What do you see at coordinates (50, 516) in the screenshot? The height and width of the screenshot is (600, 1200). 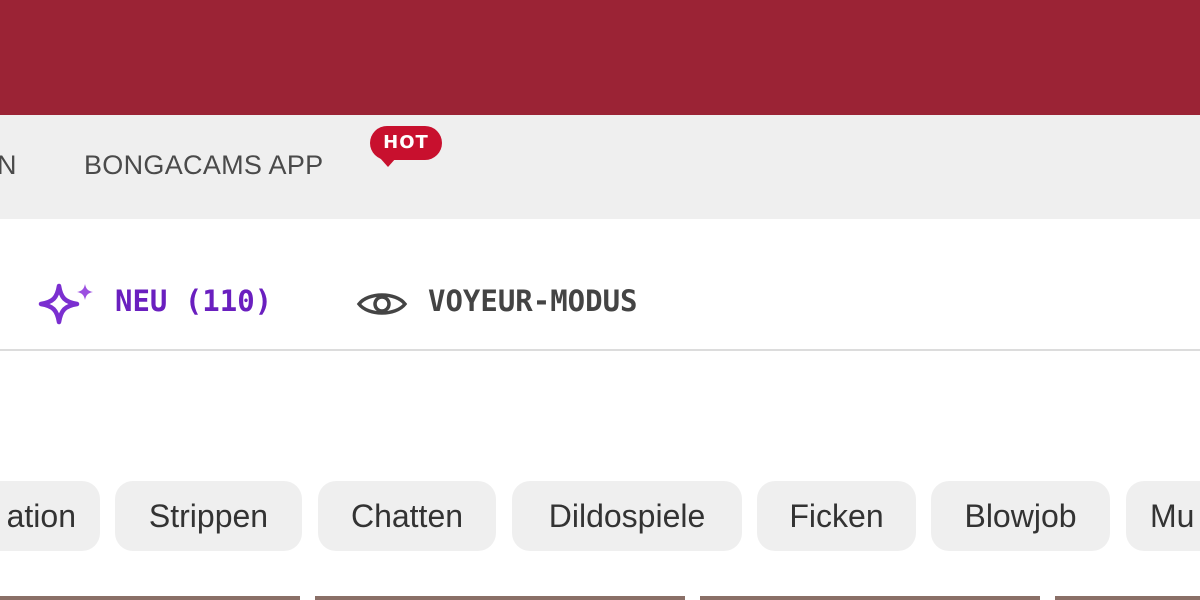 I see `category-chip: ation` at bounding box center [50, 516].